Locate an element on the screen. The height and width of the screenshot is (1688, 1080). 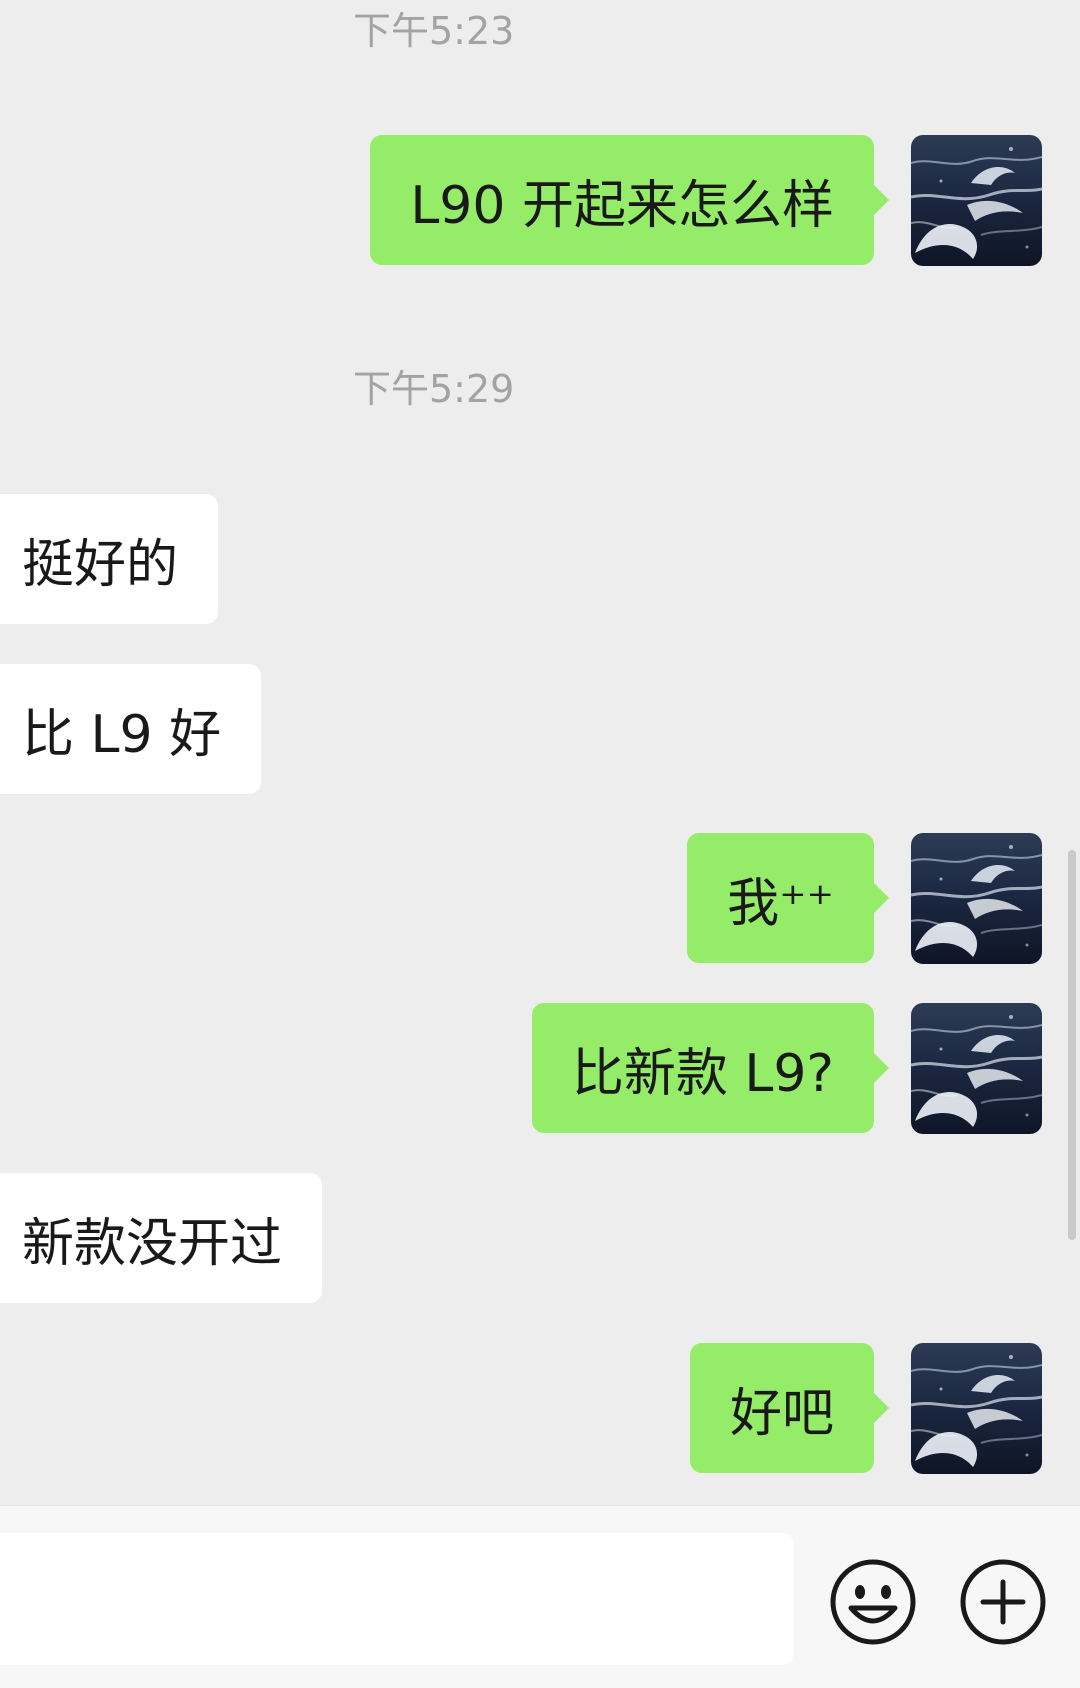
message-bubble-incoming: 挺好的 is located at coordinates (109, 559).